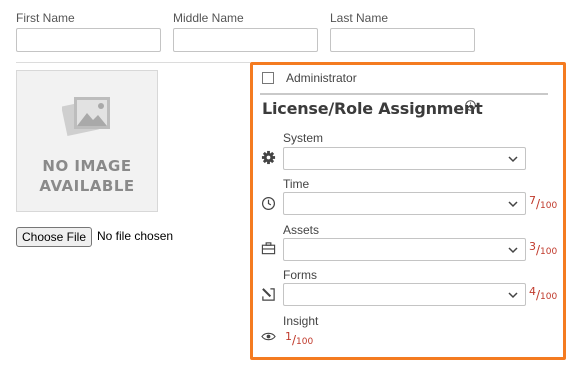  I want to click on time-license-select, so click(404, 203).